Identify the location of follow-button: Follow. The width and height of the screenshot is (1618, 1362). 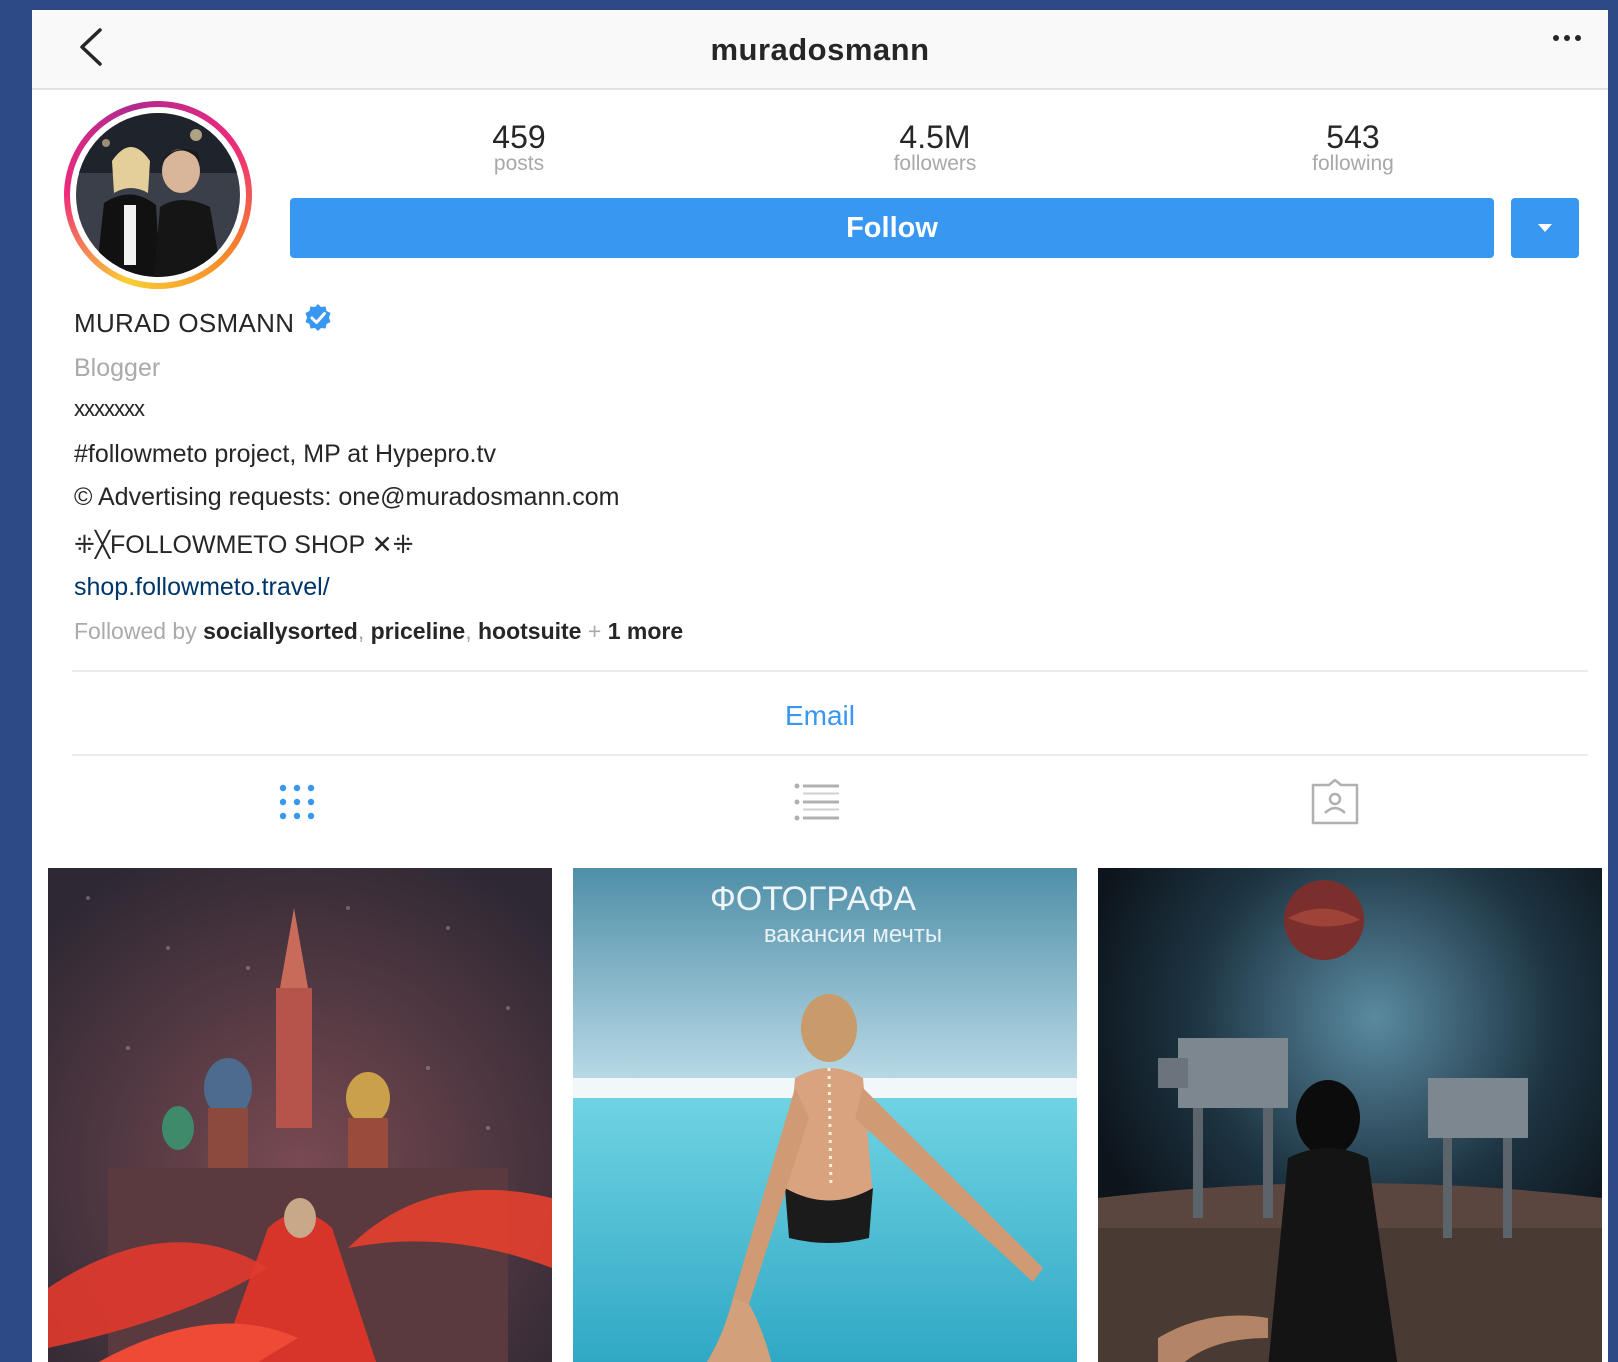
(892, 228).